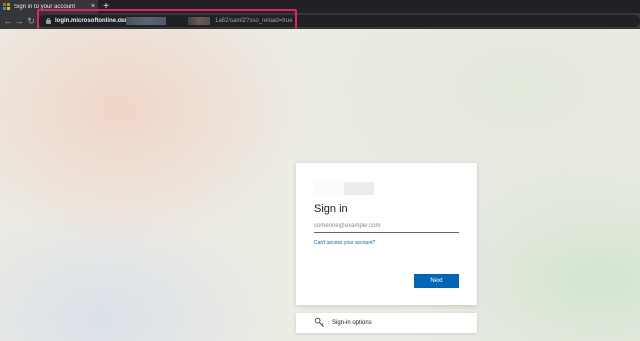 This screenshot has height=341, width=640. Describe the element at coordinates (386, 323) in the screenshot. I see `signin-options-button: Sign-in options` at that location.